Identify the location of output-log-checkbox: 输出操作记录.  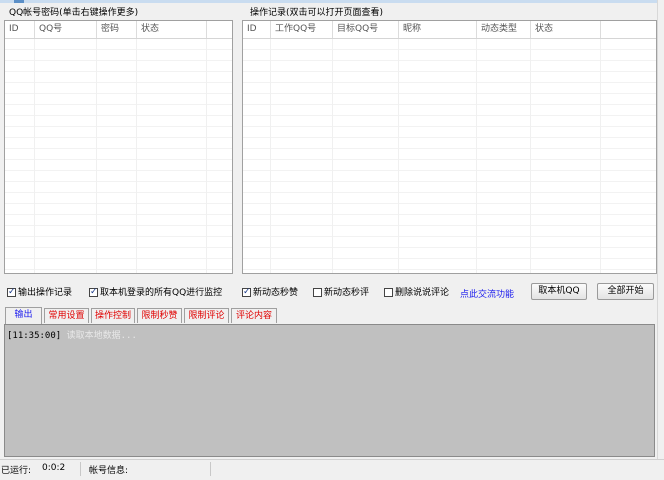
(40, 292).